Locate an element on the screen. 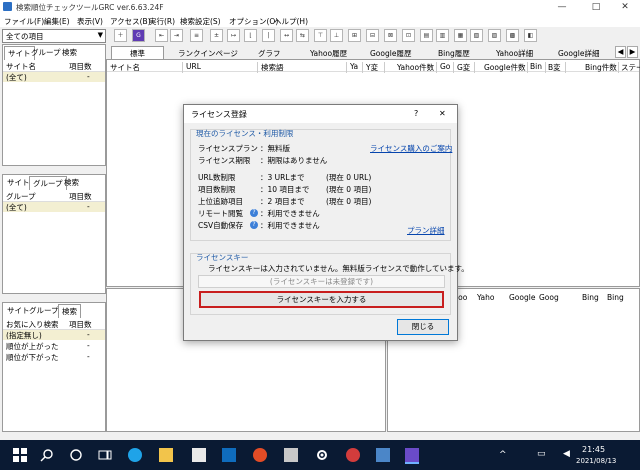 The width and height of the screenshot is (640, 470). store-icon is located at coordinates (199, 455).